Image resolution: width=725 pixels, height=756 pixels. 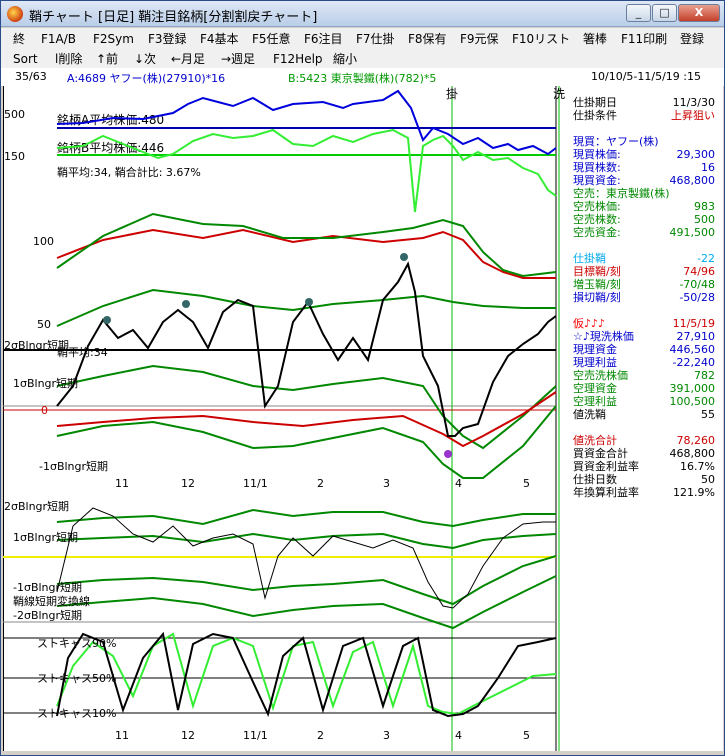 I want to click on menu-monthly: ←月足, so click(x=188, y=59).